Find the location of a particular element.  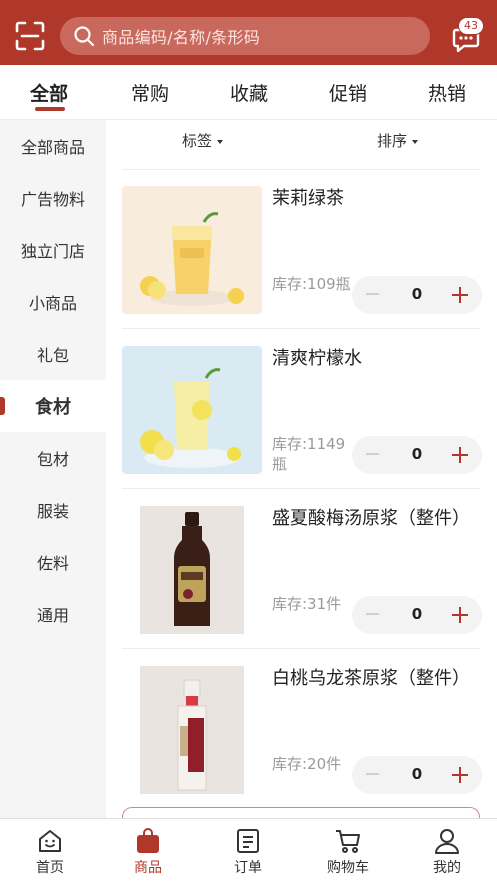

sidebar-item-apparel: 服装 is located at coordinates (53, 510).